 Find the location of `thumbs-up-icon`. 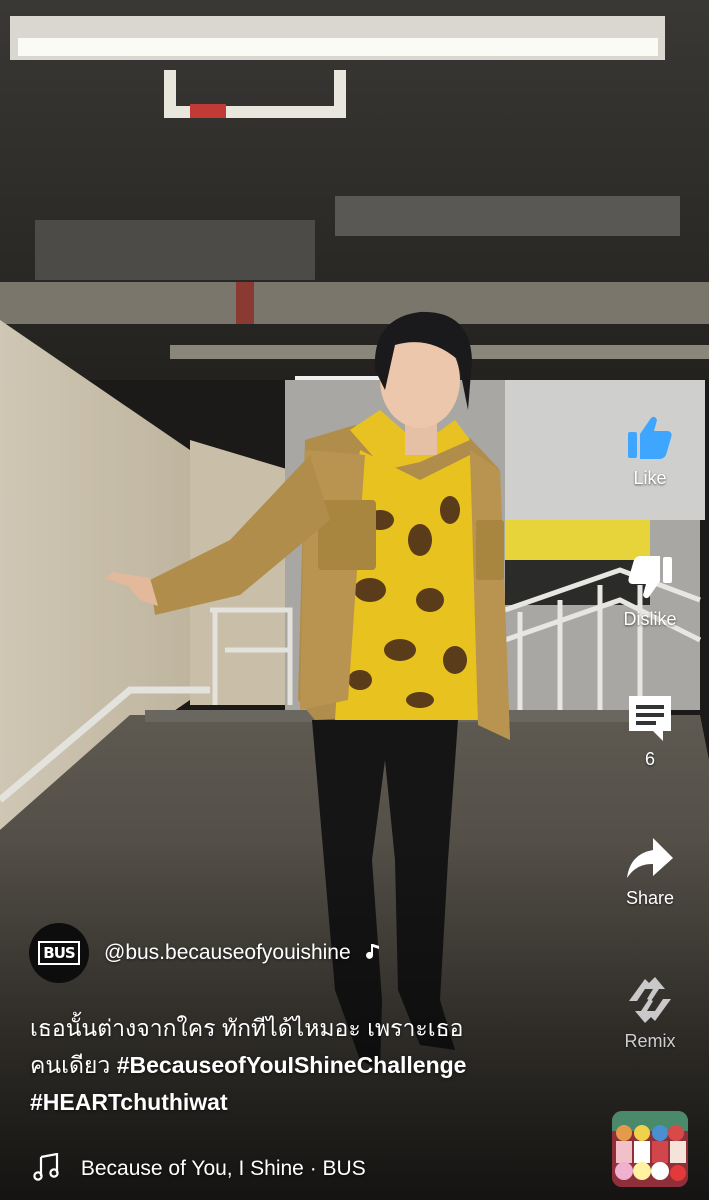

thumbs-up-icon is located at coordinates (650, 437).